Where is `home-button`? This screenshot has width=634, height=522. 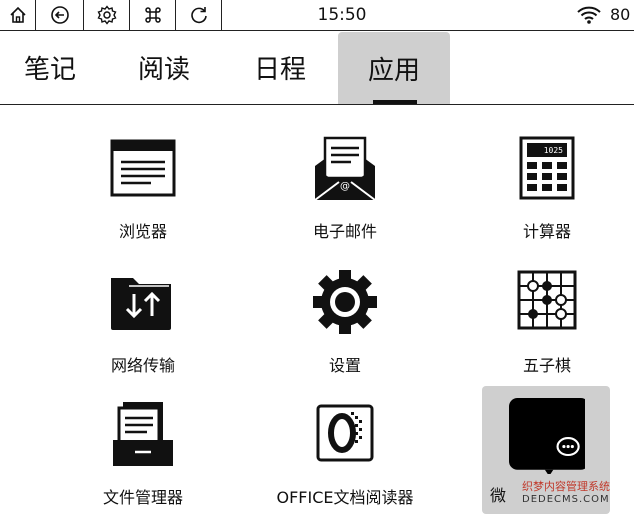 home-button is located at coordinates (18, 15).